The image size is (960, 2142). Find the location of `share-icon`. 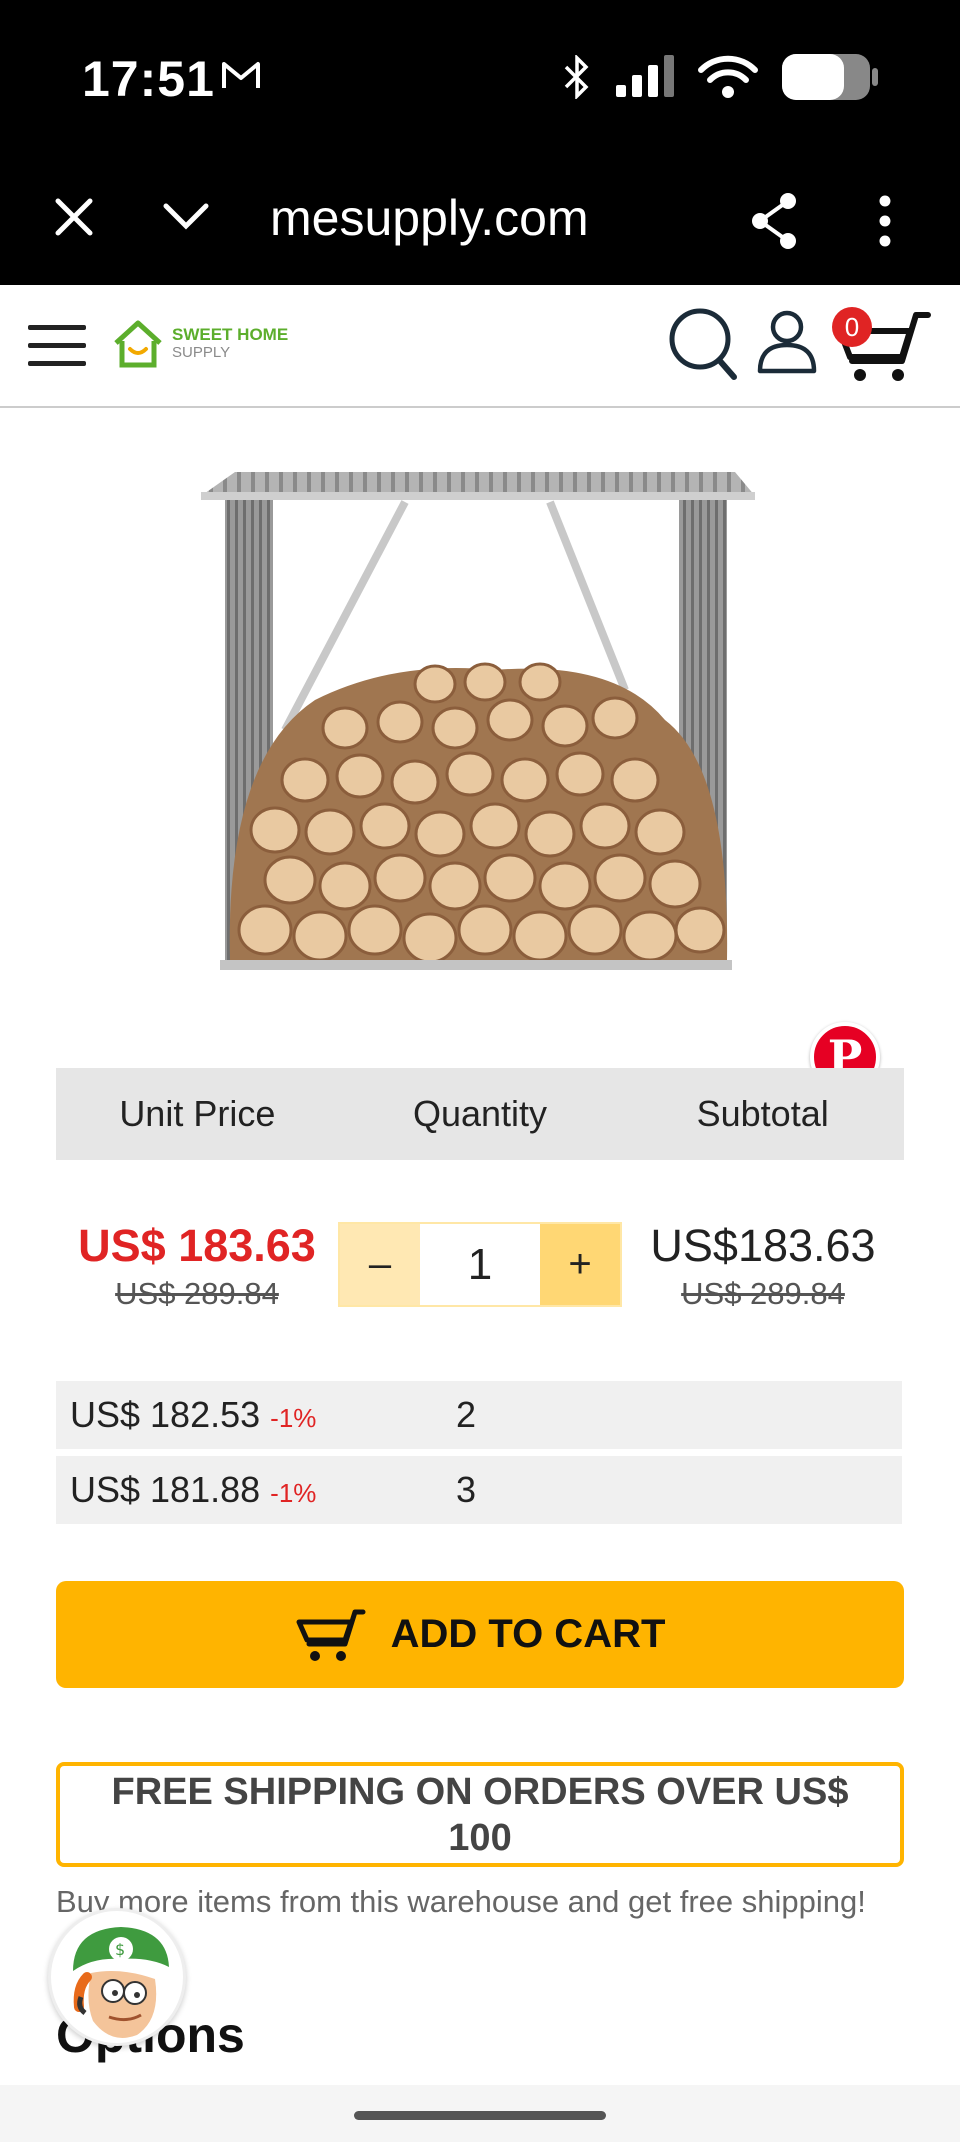

share-icon is located at coordinates (774, 221).